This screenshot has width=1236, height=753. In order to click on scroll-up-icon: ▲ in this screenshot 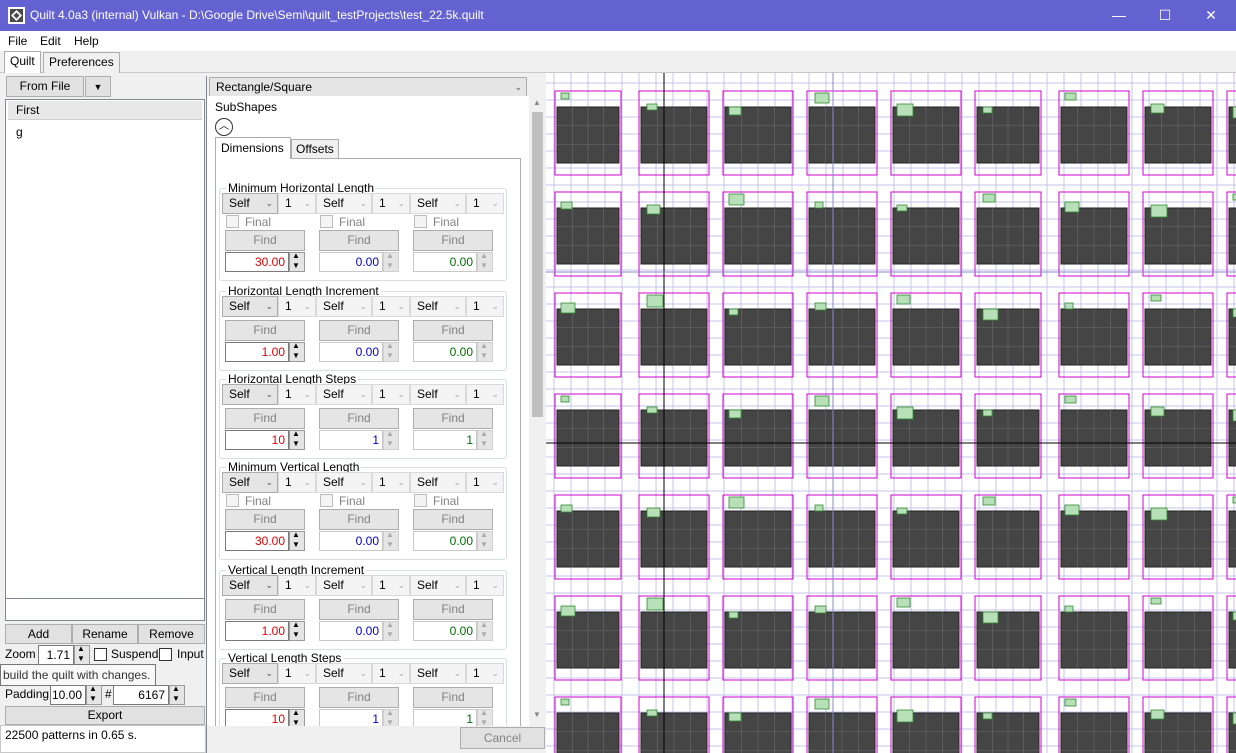, I will do `click(537, 102)`.